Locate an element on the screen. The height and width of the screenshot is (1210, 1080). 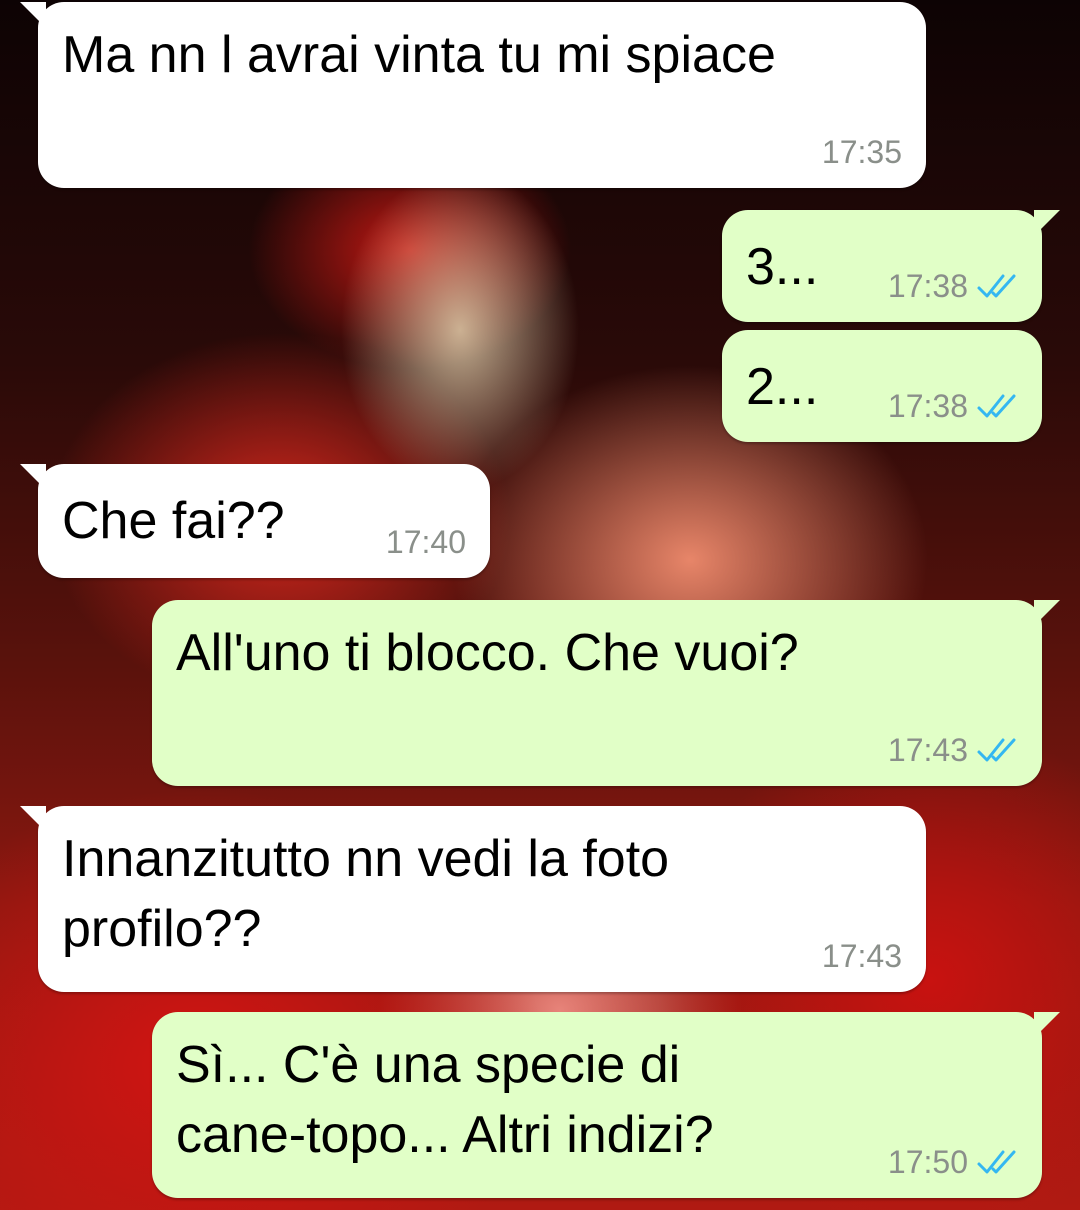
message-time: 17:40 is located at coordinates (425, 542).